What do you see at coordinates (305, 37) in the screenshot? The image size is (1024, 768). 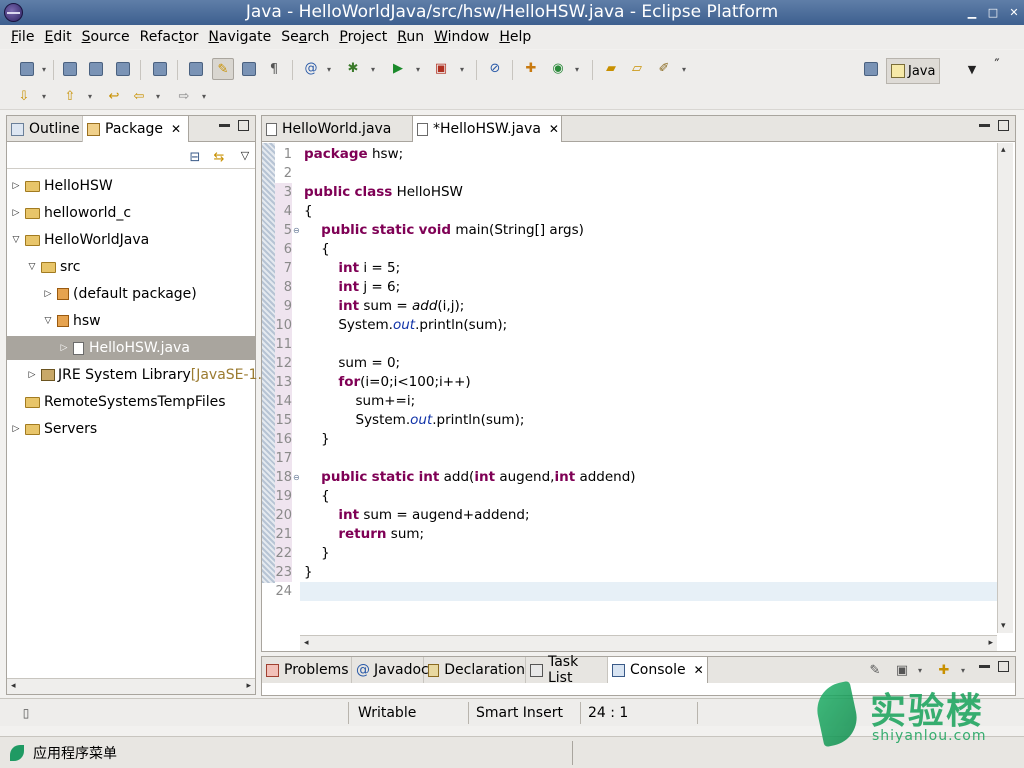 I see `menu-search: Search` at bounding box center [305, 37].